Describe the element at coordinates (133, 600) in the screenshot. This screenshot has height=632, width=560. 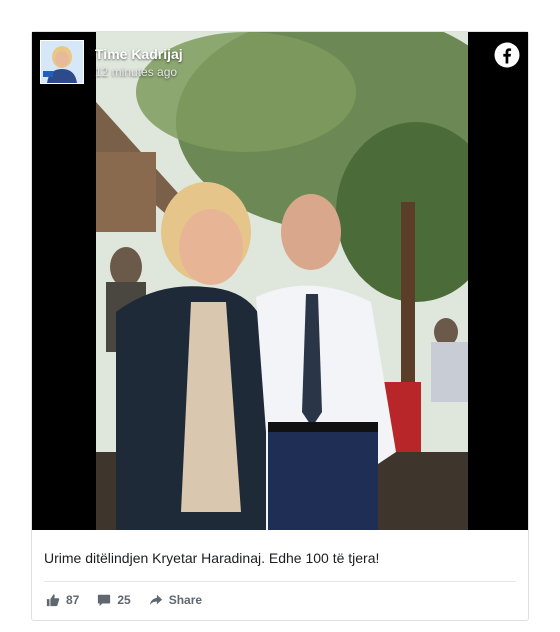
I see `post-actions: 87 25 Share` at that location.